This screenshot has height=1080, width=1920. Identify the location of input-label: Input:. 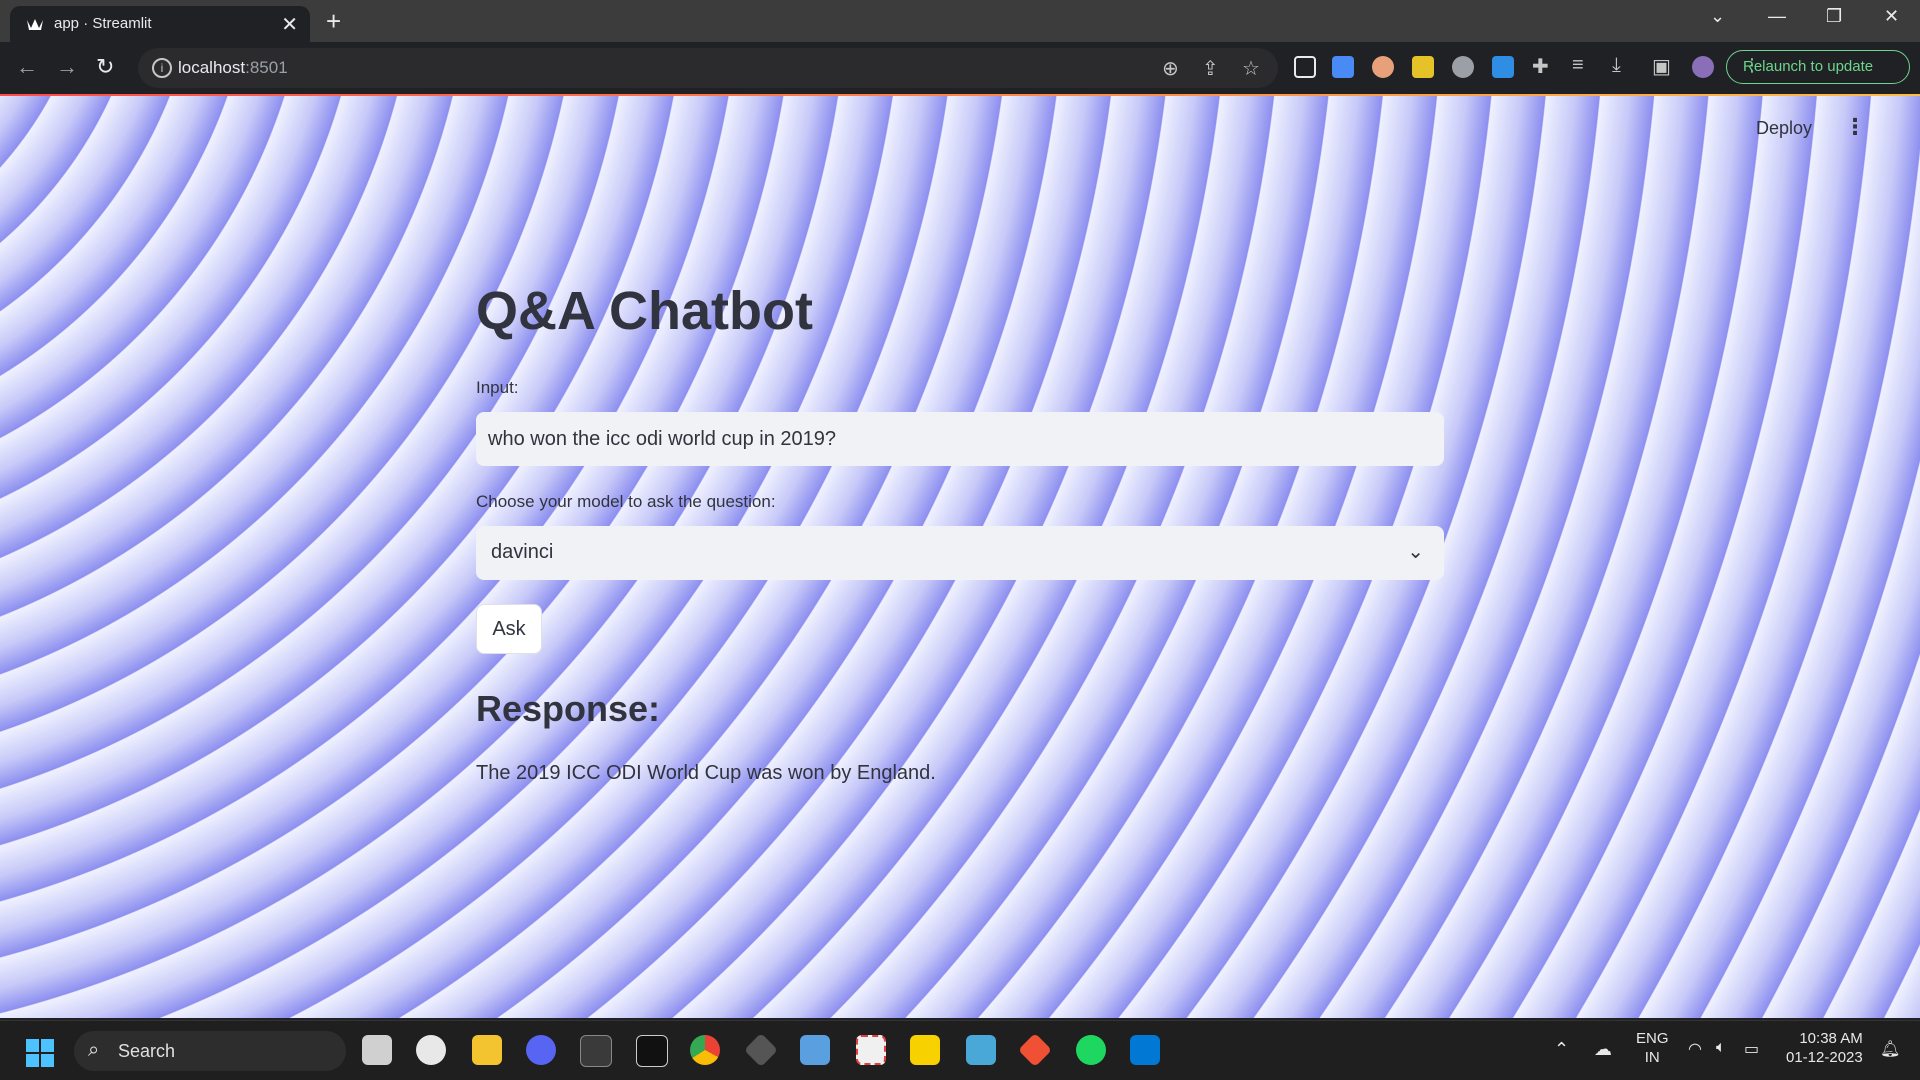
(497, 387).